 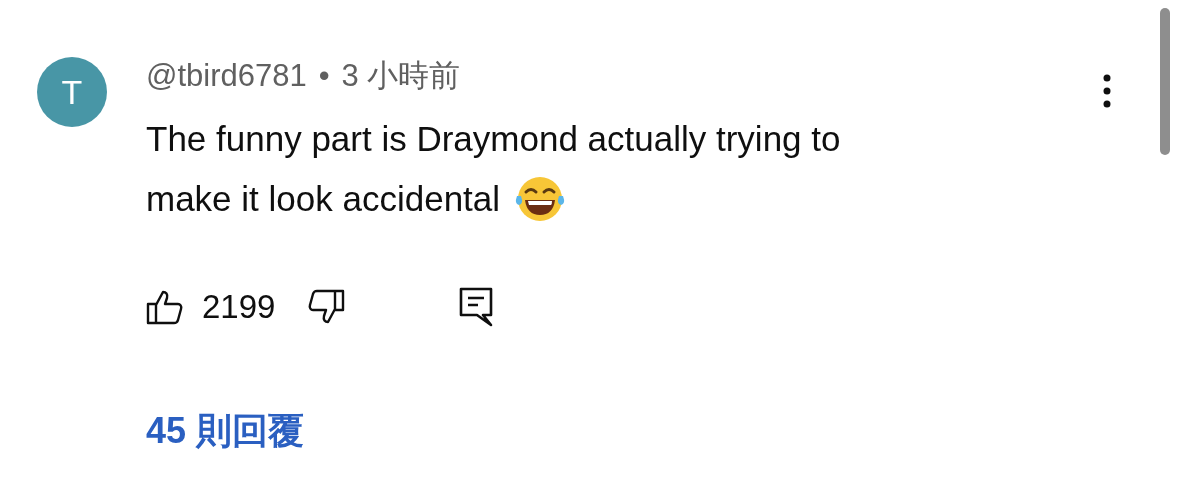 What do you see at coordinates (239, 307) in the screenshot?
I see `like-count: 2199` at bounding box center [239, 307].